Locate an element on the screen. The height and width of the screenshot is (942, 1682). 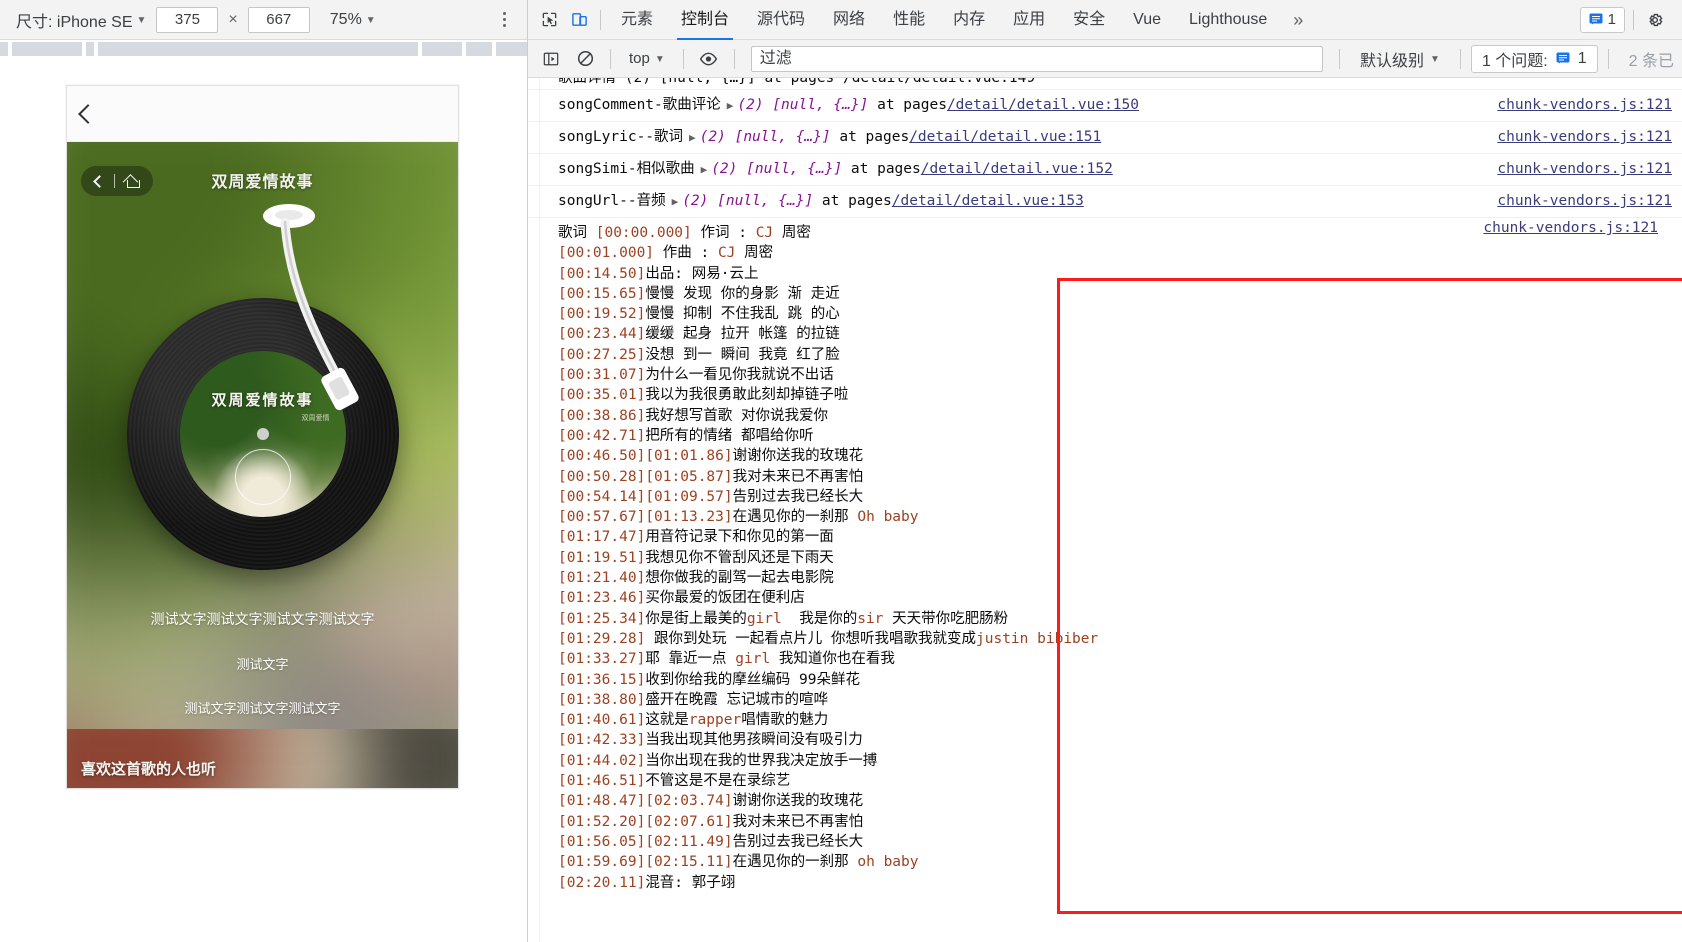
floating-nav-pill is located at coordinates (117, 181).